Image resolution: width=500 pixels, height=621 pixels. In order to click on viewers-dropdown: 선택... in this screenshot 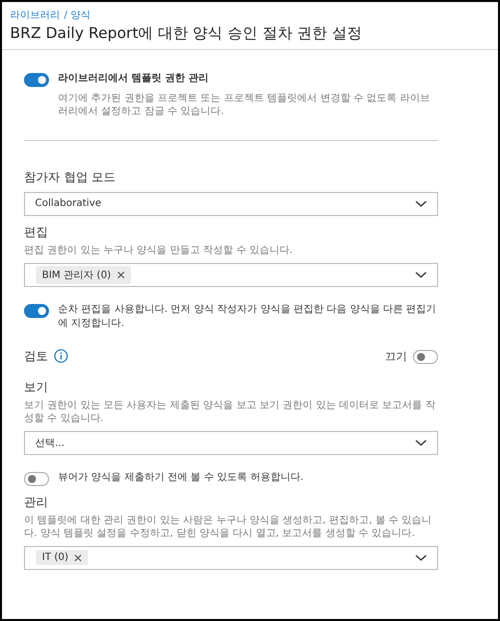, I will do `click(231, 442)`.